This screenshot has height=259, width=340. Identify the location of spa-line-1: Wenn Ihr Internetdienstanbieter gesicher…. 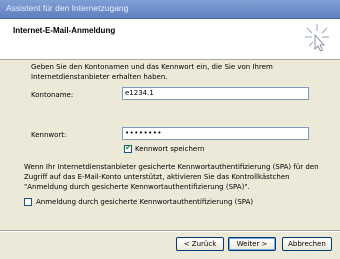
(171, 167).